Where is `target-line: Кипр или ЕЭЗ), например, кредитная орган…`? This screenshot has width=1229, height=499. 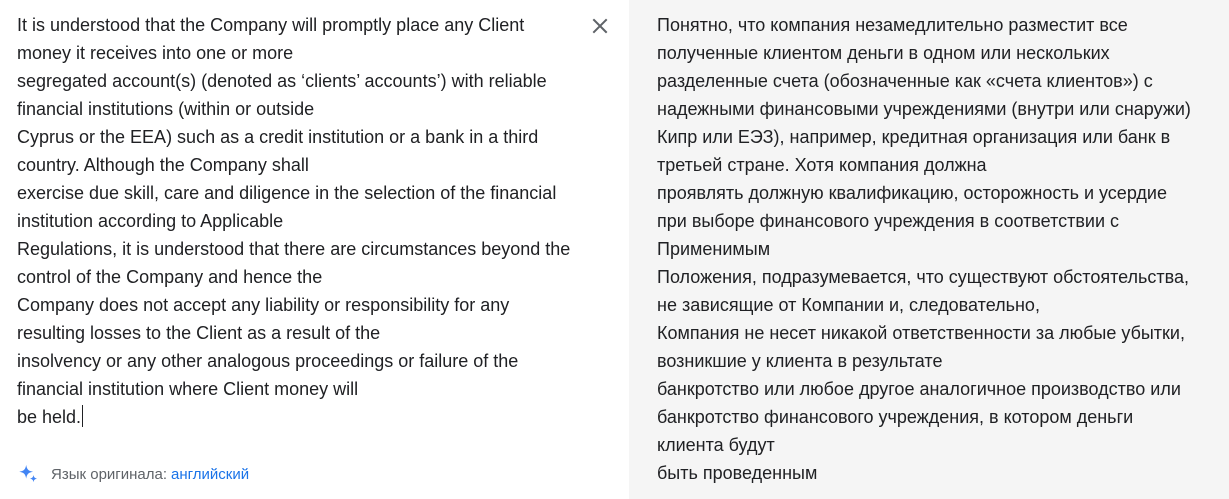
target-line: Кипр или ЕЭЗ), например, кредитная орган… is located at coordinates (914, 137).